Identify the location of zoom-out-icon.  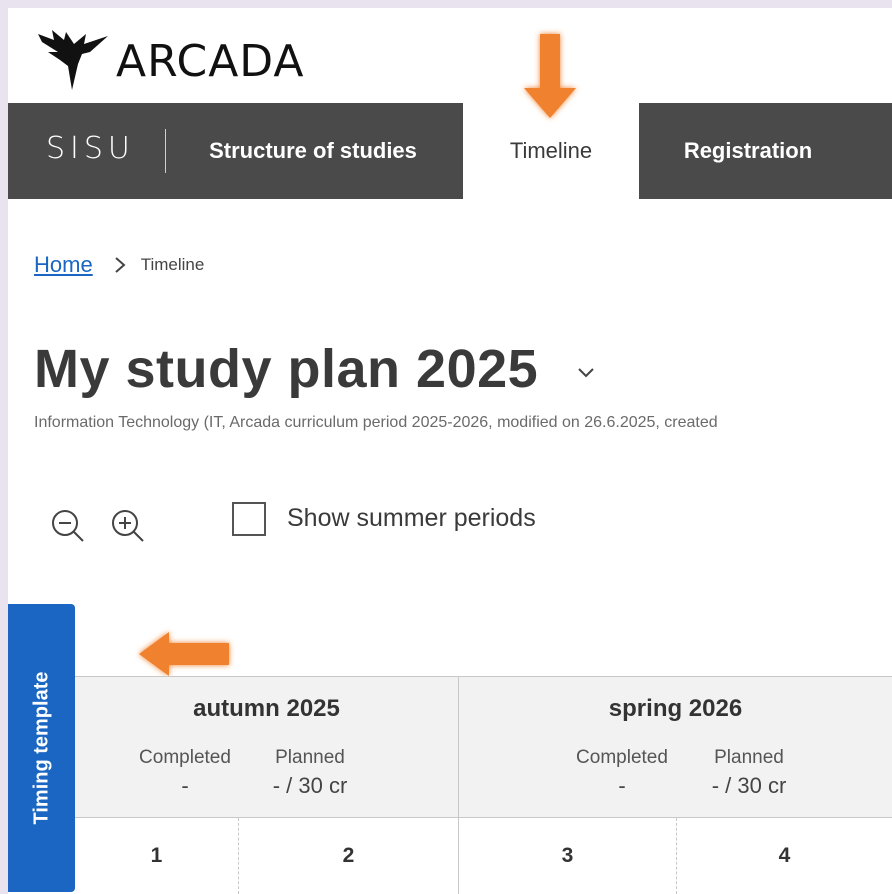
(68, 526).